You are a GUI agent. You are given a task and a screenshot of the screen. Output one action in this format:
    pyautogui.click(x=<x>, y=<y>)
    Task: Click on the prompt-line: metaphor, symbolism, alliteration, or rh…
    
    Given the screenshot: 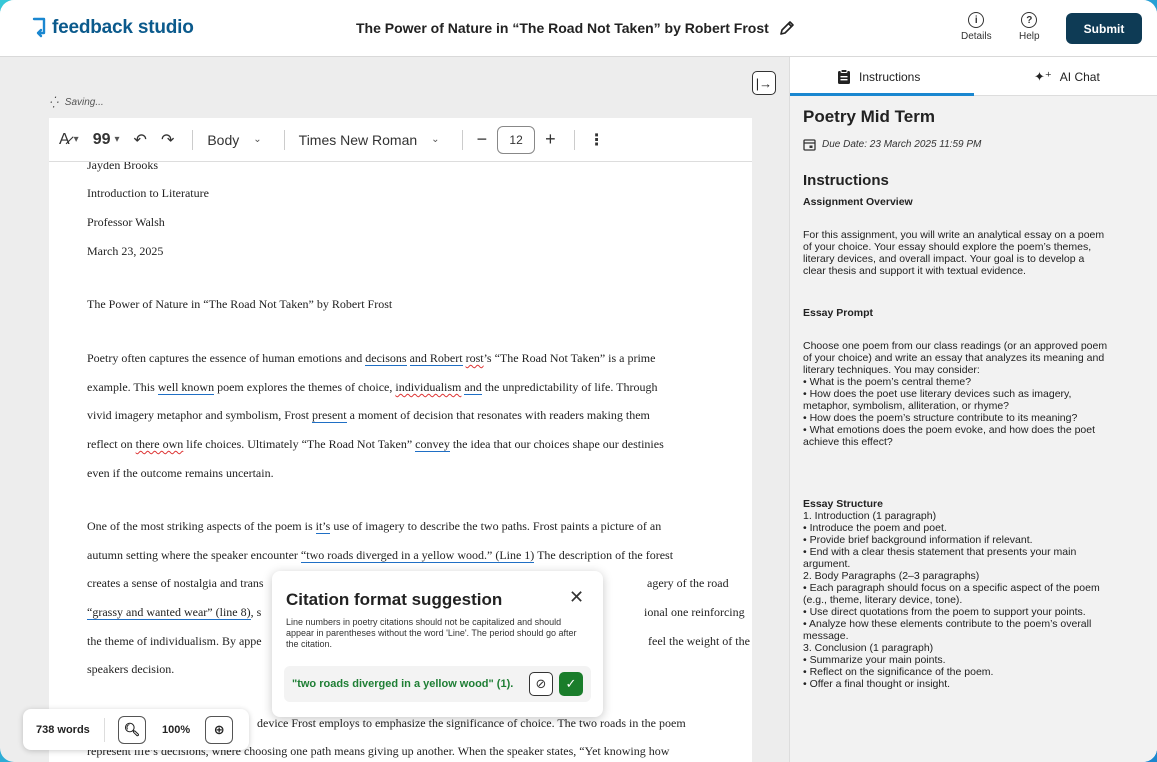 What is the action you would take?
    pyautogui.click(x=906, y=406)
    